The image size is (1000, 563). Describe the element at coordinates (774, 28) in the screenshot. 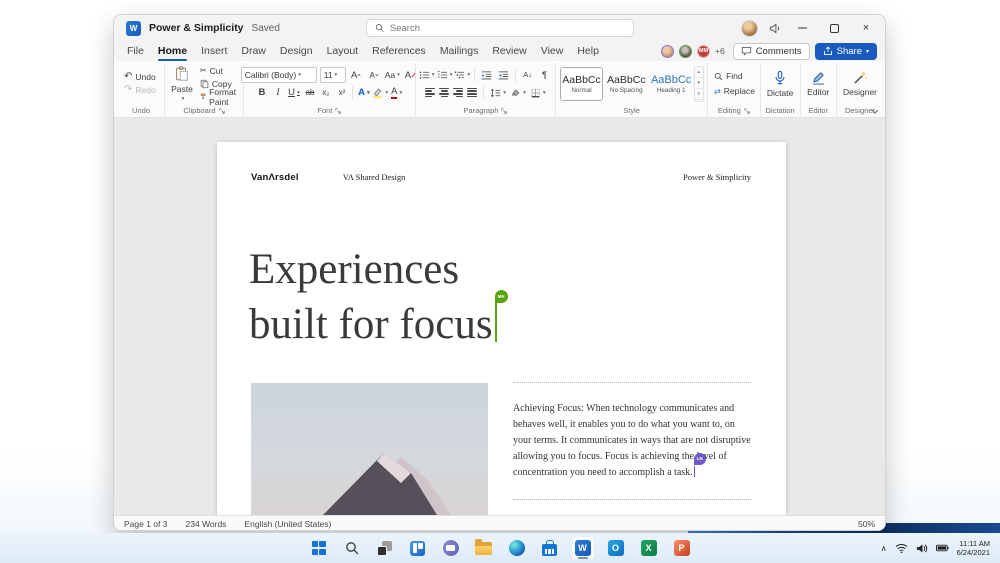

I see `feedback-megaphone-icon` at that location.